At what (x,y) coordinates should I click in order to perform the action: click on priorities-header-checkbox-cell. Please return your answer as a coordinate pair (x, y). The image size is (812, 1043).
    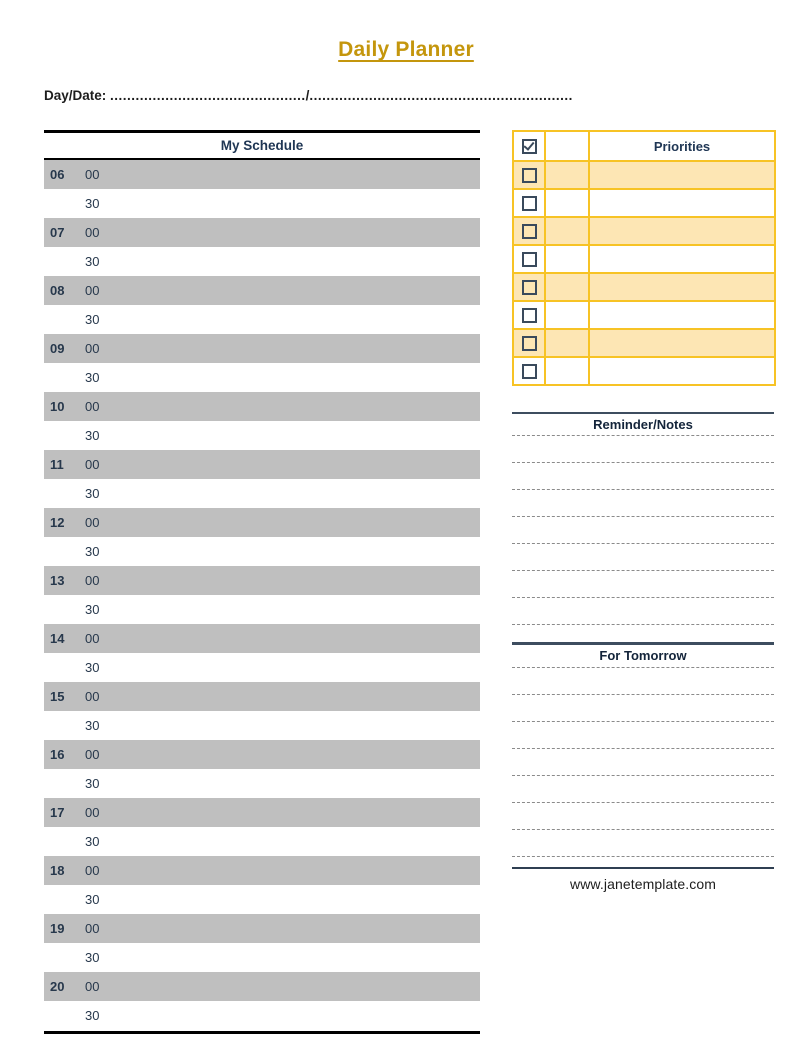
    Looking at the image, I should click on (529, 146).